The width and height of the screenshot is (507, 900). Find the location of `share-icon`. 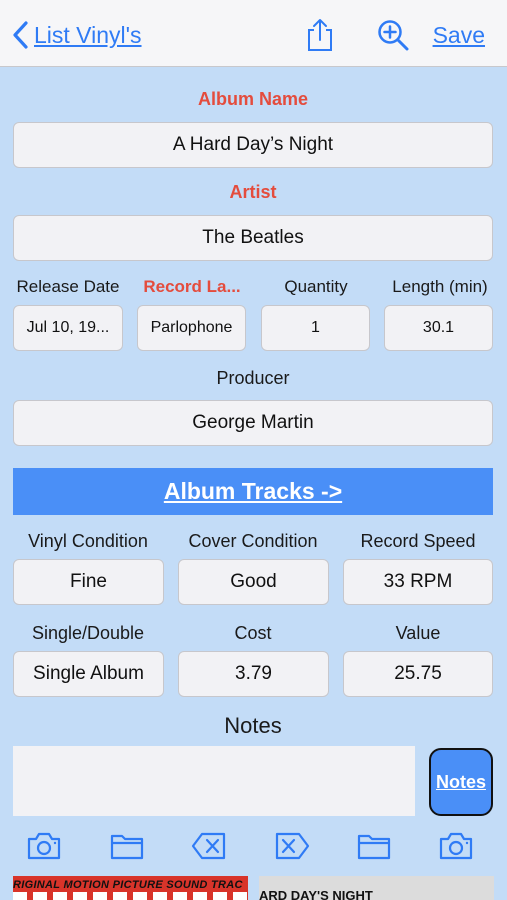

share-icon is located at coordinates (320, 35).